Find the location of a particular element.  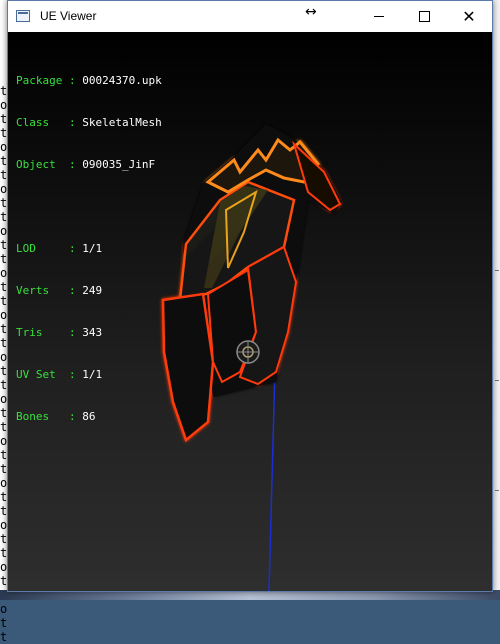

close-button: ✕ is located at coordinates (469, 16).